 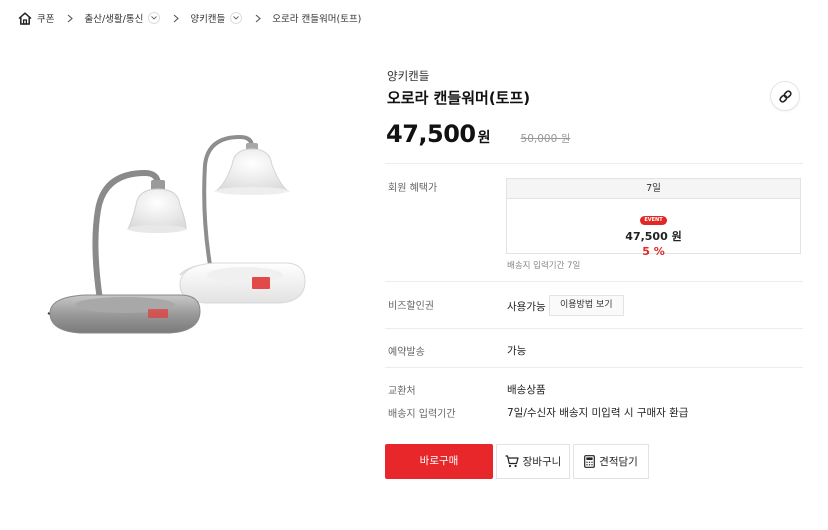 What do you see at coordinates (526, 307) in the screenshot?
I see `biz-coupon-value: 사용가능` at bounding box center [526, 307].